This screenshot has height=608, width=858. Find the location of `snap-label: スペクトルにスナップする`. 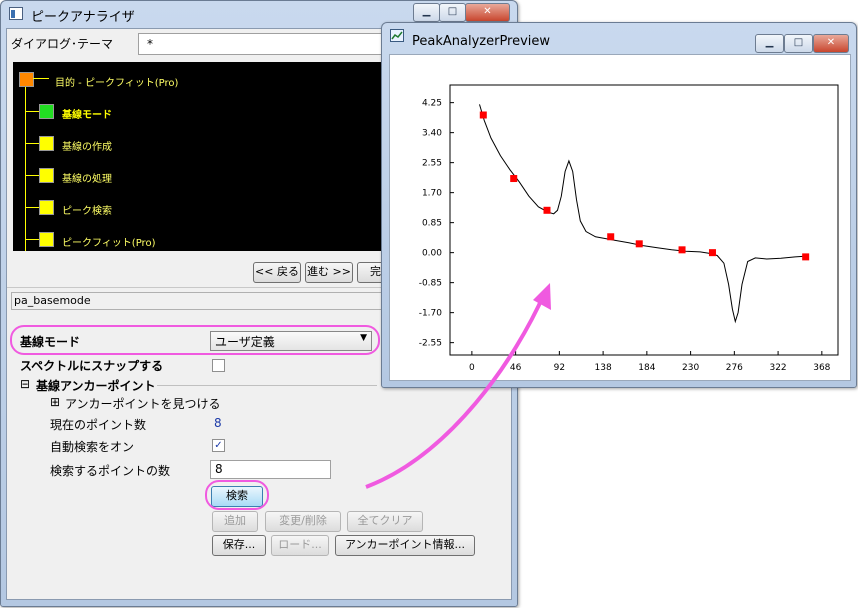

snap-label: スペクトルにスナップする is located at coordinates (92, 366).